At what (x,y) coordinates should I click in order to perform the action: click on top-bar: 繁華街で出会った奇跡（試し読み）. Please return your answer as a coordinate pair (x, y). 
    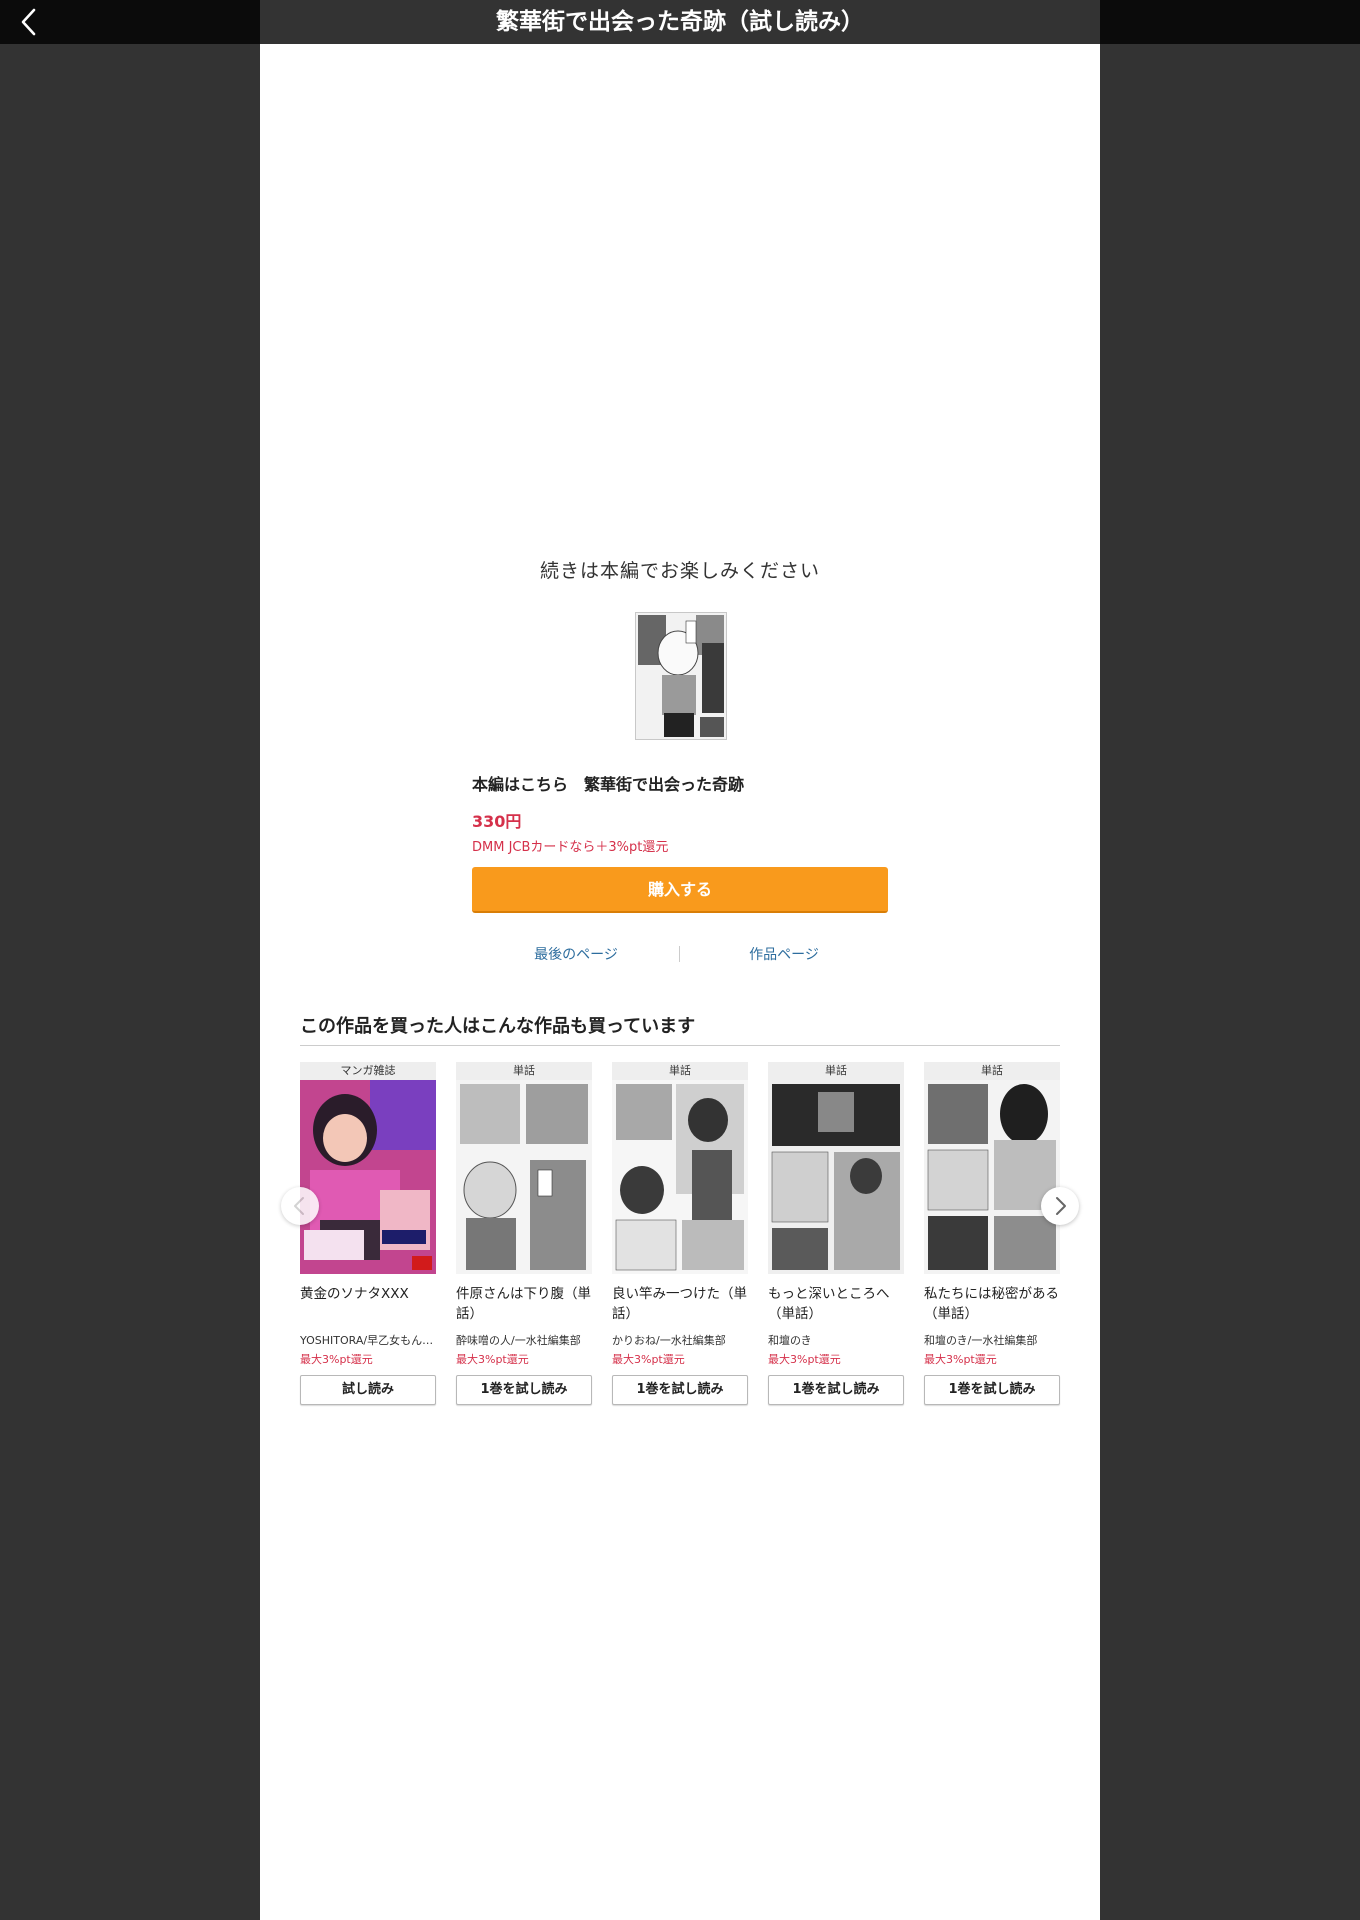
    Looking at the image, I should click on (680, 22).